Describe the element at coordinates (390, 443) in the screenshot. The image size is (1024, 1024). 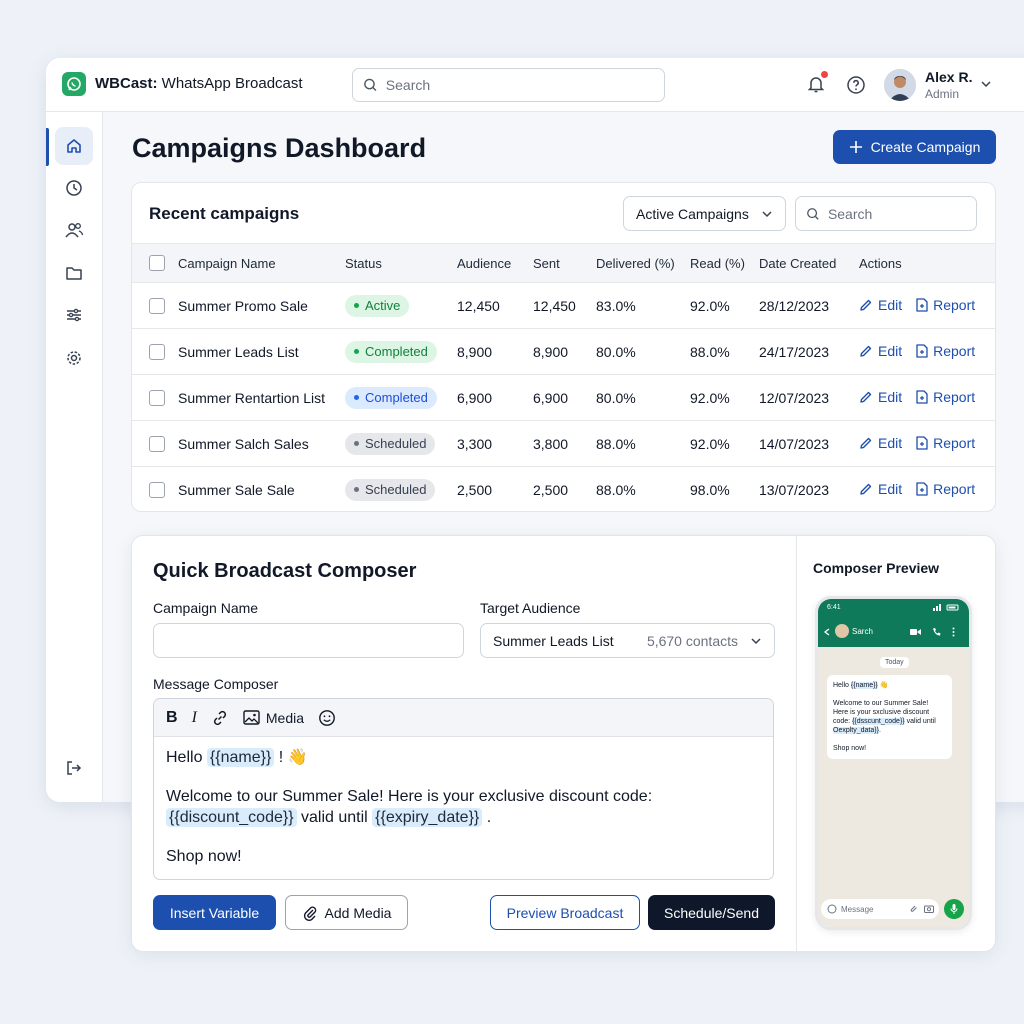
I see `status-badge: Scheduled` at that location.